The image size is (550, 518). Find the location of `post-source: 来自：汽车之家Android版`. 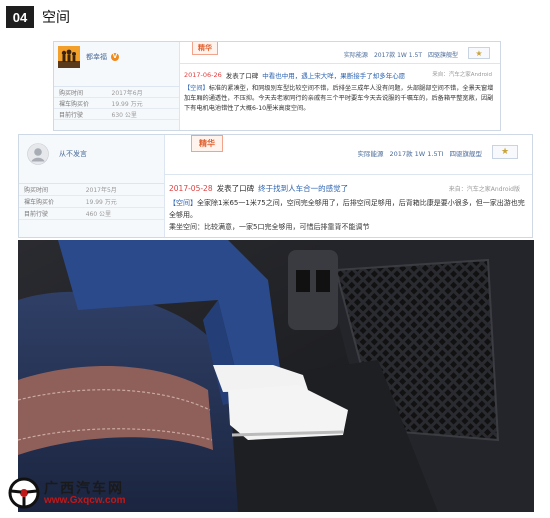

post-source: 来自：汽车之家Android版 is located at coordinates (484, 189).